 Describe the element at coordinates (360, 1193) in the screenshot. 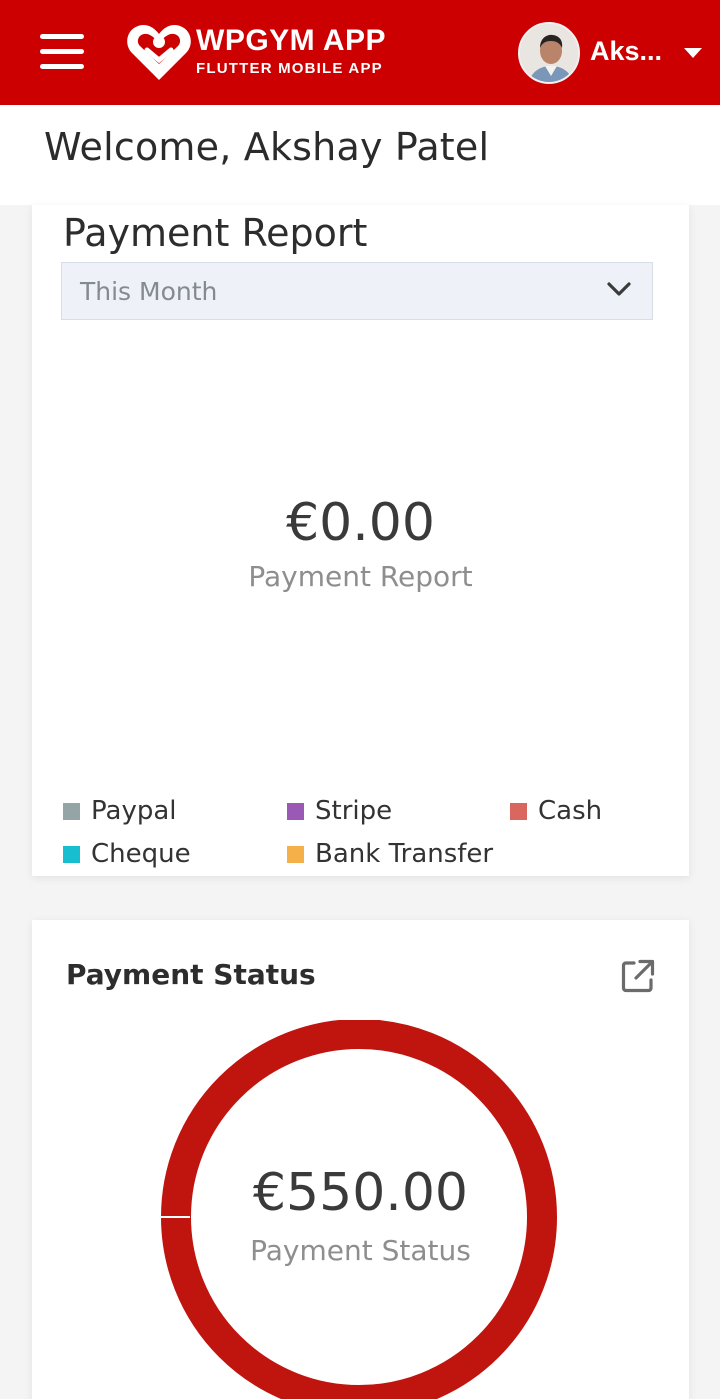

I see `payment-status-amount: €550.00` at that location.